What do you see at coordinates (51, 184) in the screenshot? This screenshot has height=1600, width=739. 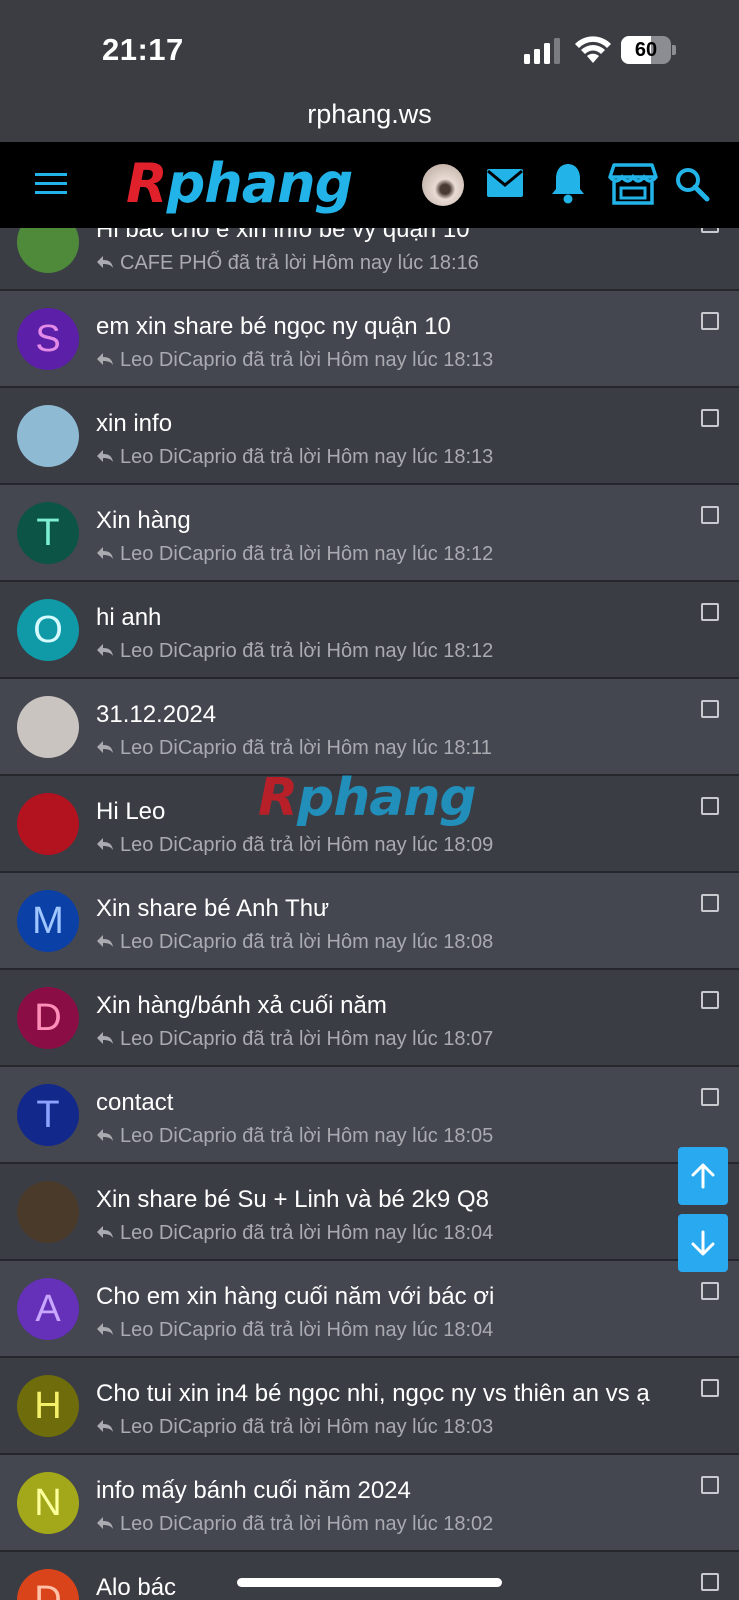 I see `menu-icon` at bounding box center [51, 184].